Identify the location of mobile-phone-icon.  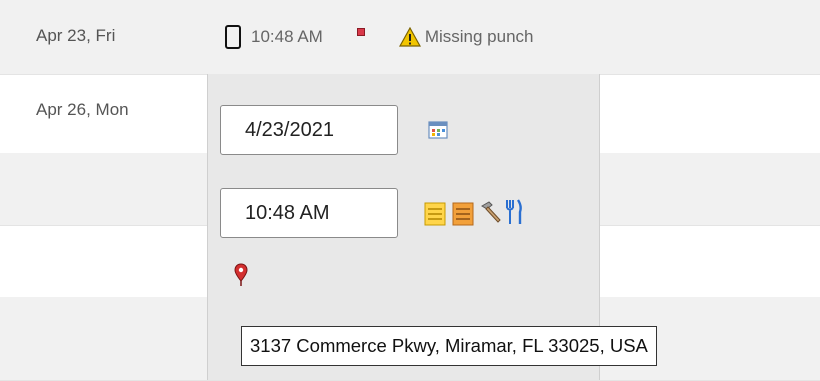
(233, 37).